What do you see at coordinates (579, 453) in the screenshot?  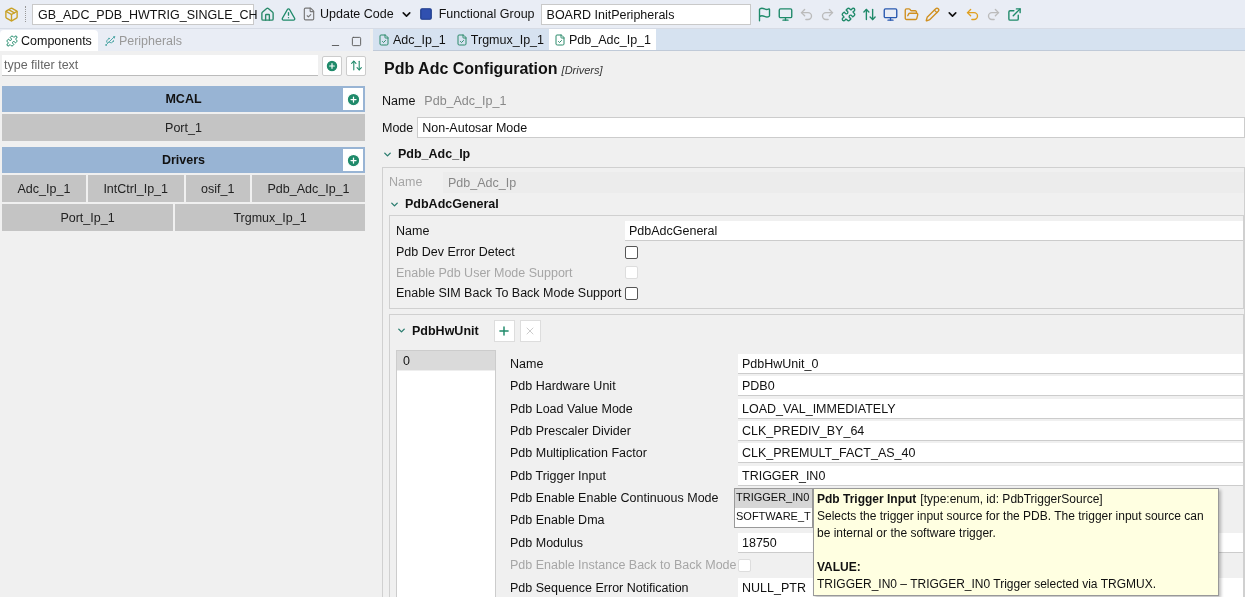 I see `field-label: Pdb Multiplication Factor` at bounding box center [579, 453].